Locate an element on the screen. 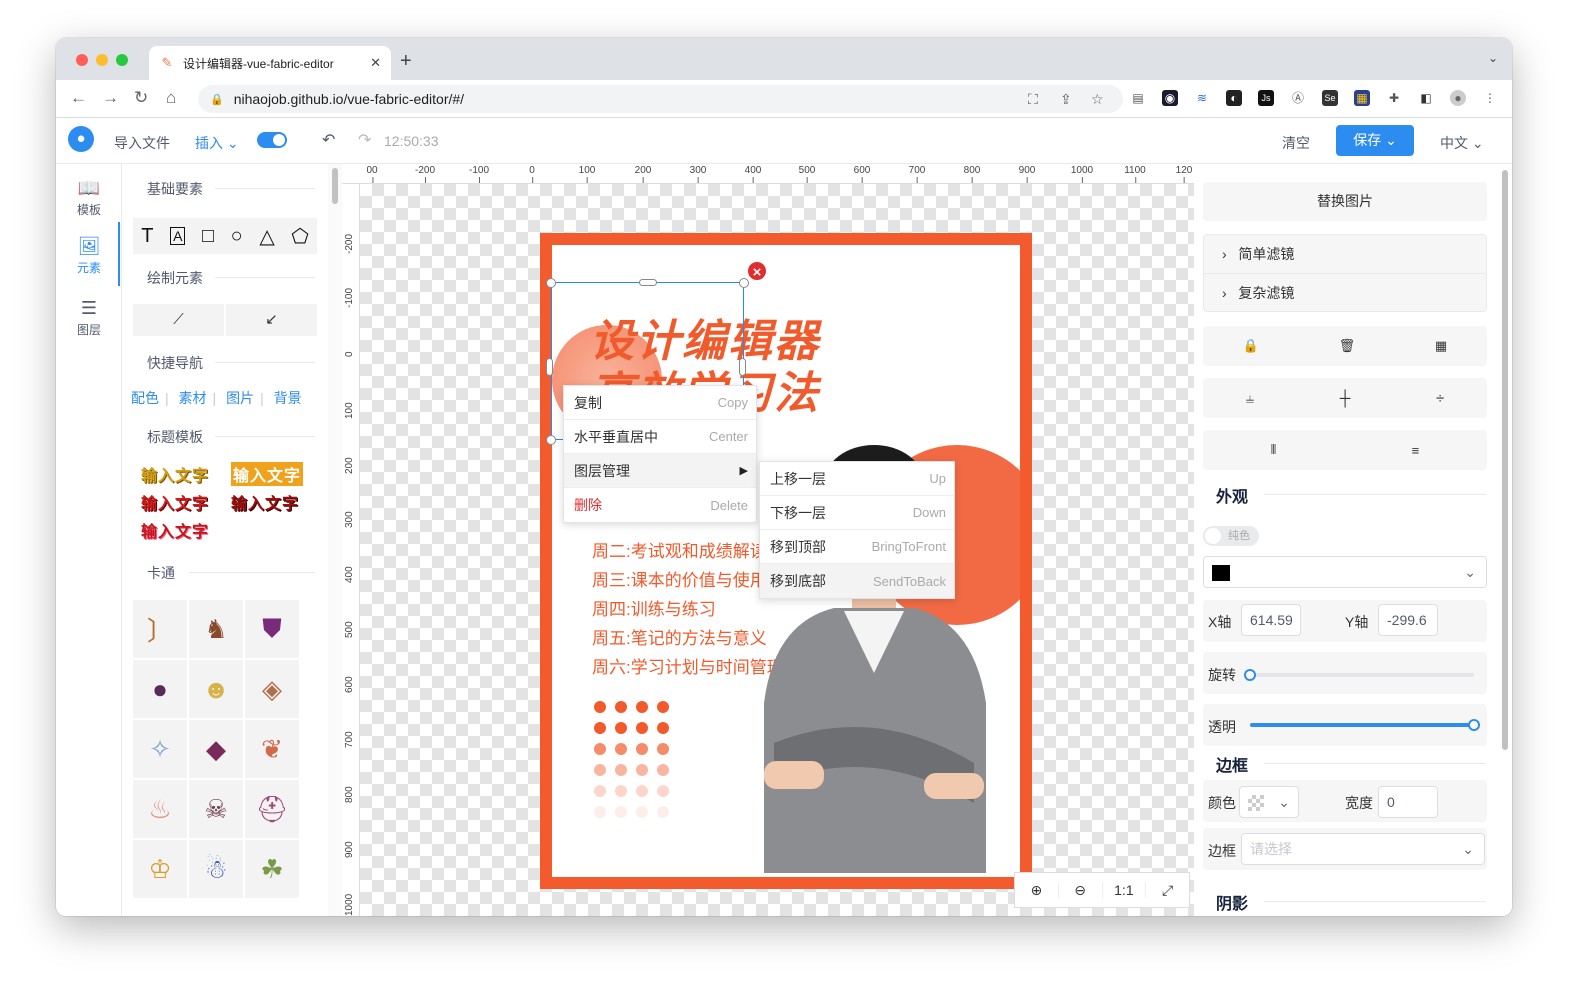 The width and height of the screenshot is (1570, 991). translate-icon: ⛶ is located at coordinates (1033, 99).